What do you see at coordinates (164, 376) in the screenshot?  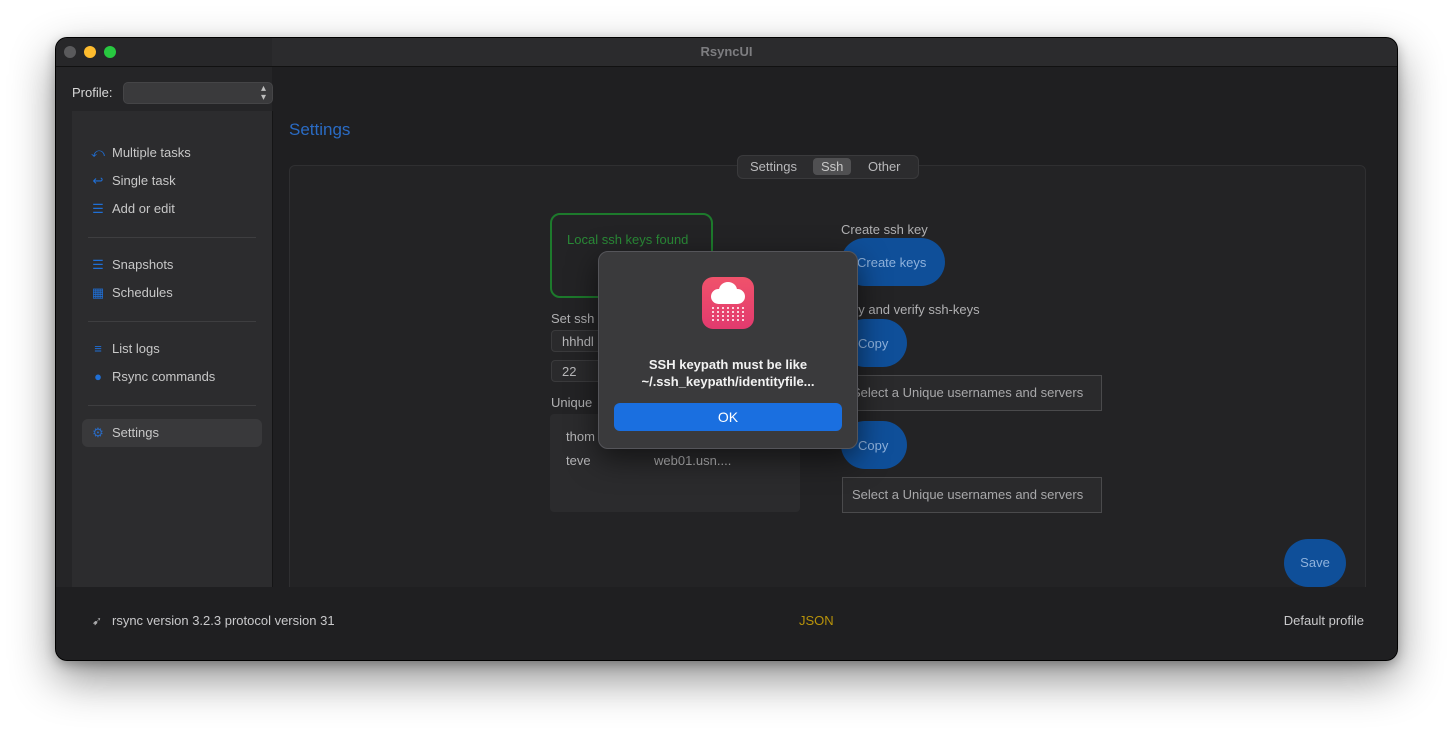 I see `sidebar-item-label: Rsync commands` at bounding box center [164, 376].